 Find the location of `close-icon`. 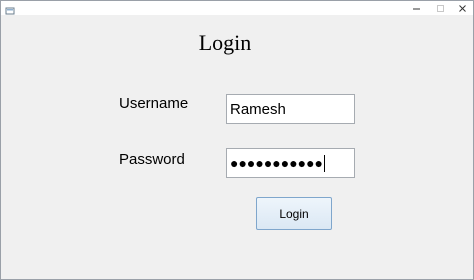

close-icon is located at coordinates (462, 8).